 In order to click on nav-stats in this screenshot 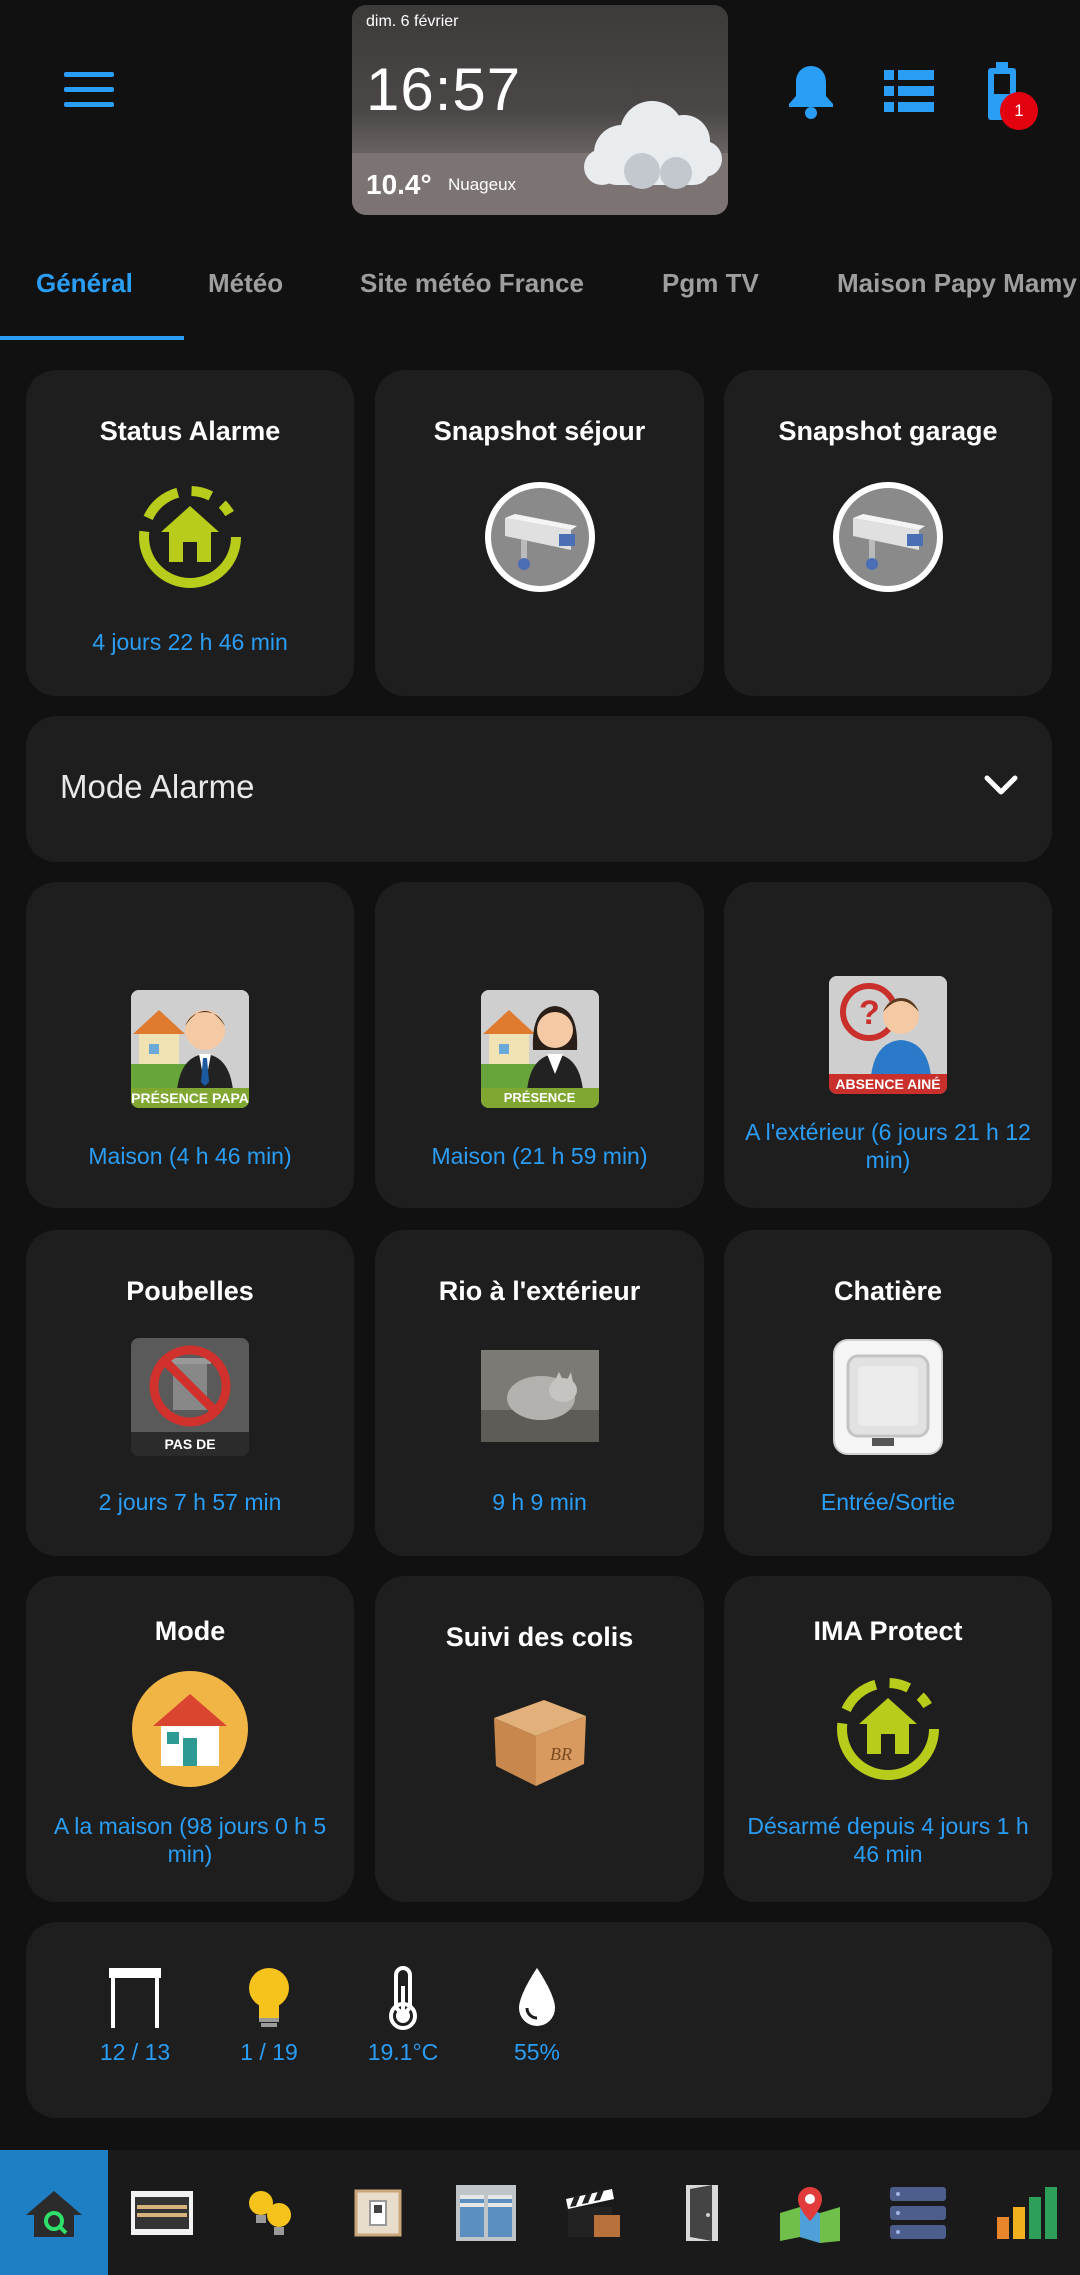, I will do `click(1026, 2212)`.